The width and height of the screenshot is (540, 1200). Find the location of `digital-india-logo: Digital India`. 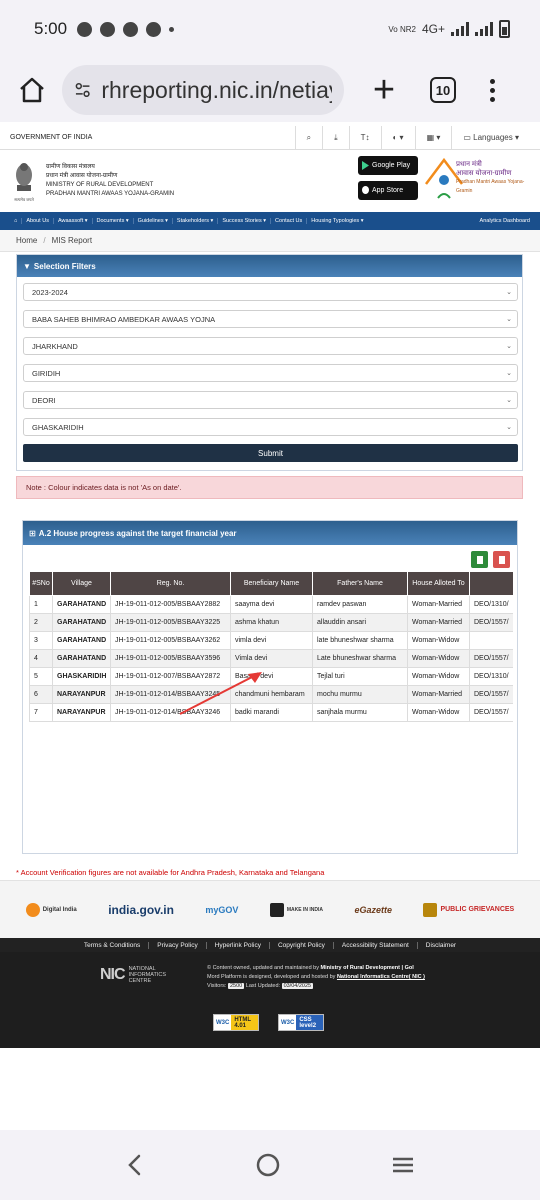

digital-india-logo: Digital India is located at coordinates (51, 909).